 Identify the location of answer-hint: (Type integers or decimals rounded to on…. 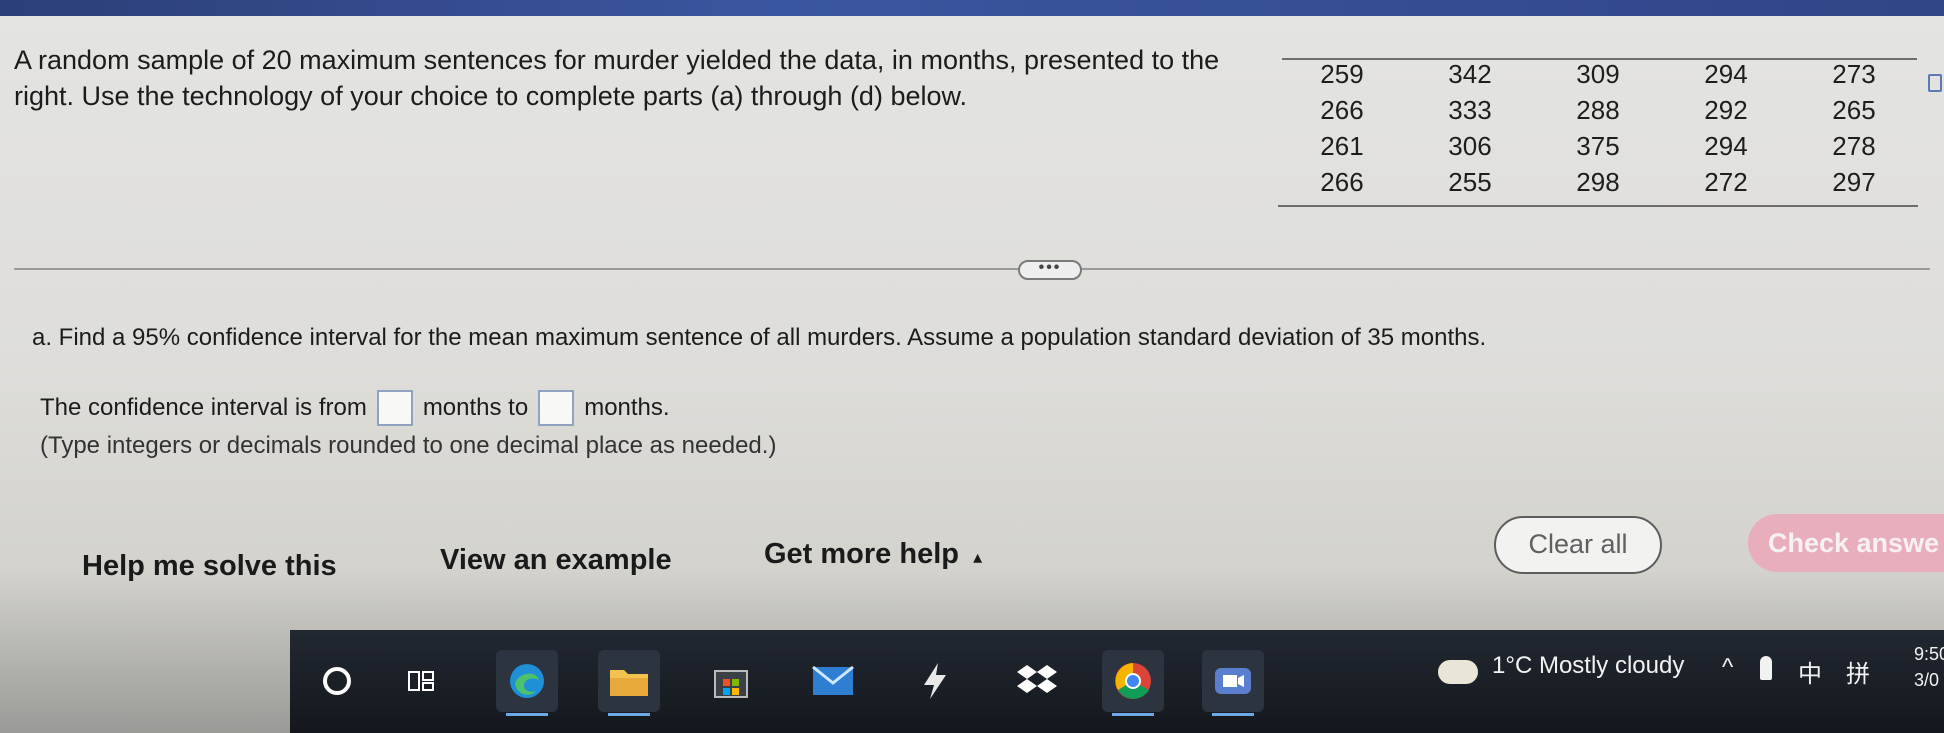
(408, 445).